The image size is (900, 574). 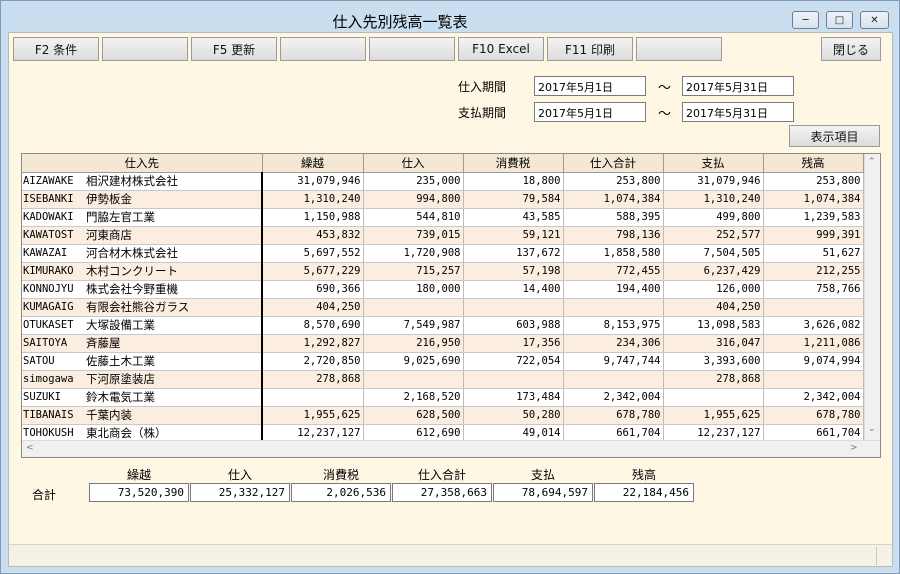 I want to click on cell-shiharai: 404,250, so click(x=713, y=307).